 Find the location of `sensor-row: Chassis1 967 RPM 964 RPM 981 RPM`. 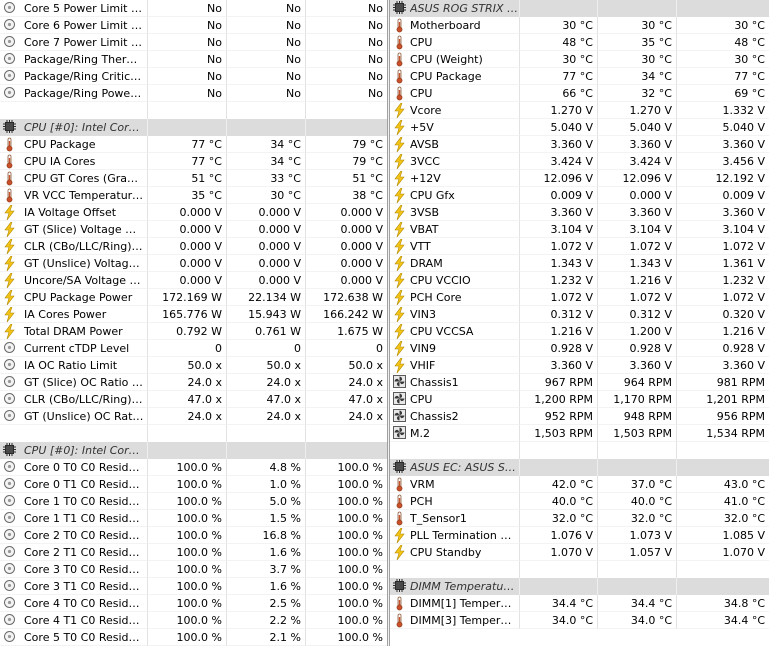

sensor-row: Chassis1 967 RPM 964 RPM 981 RPM is located at coordinates (579, 382).